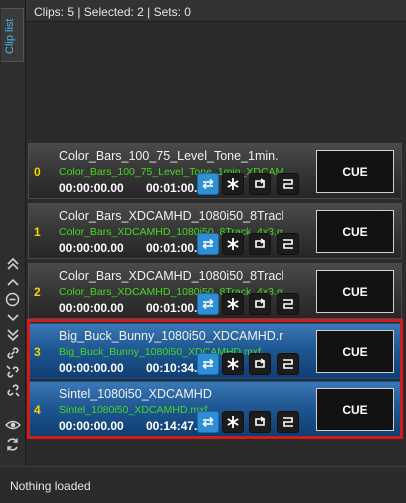 The image size is (406, 503). Describe the element at coordinates (37, 172) in the screenshot. I see `clip-index: 0` at that location.